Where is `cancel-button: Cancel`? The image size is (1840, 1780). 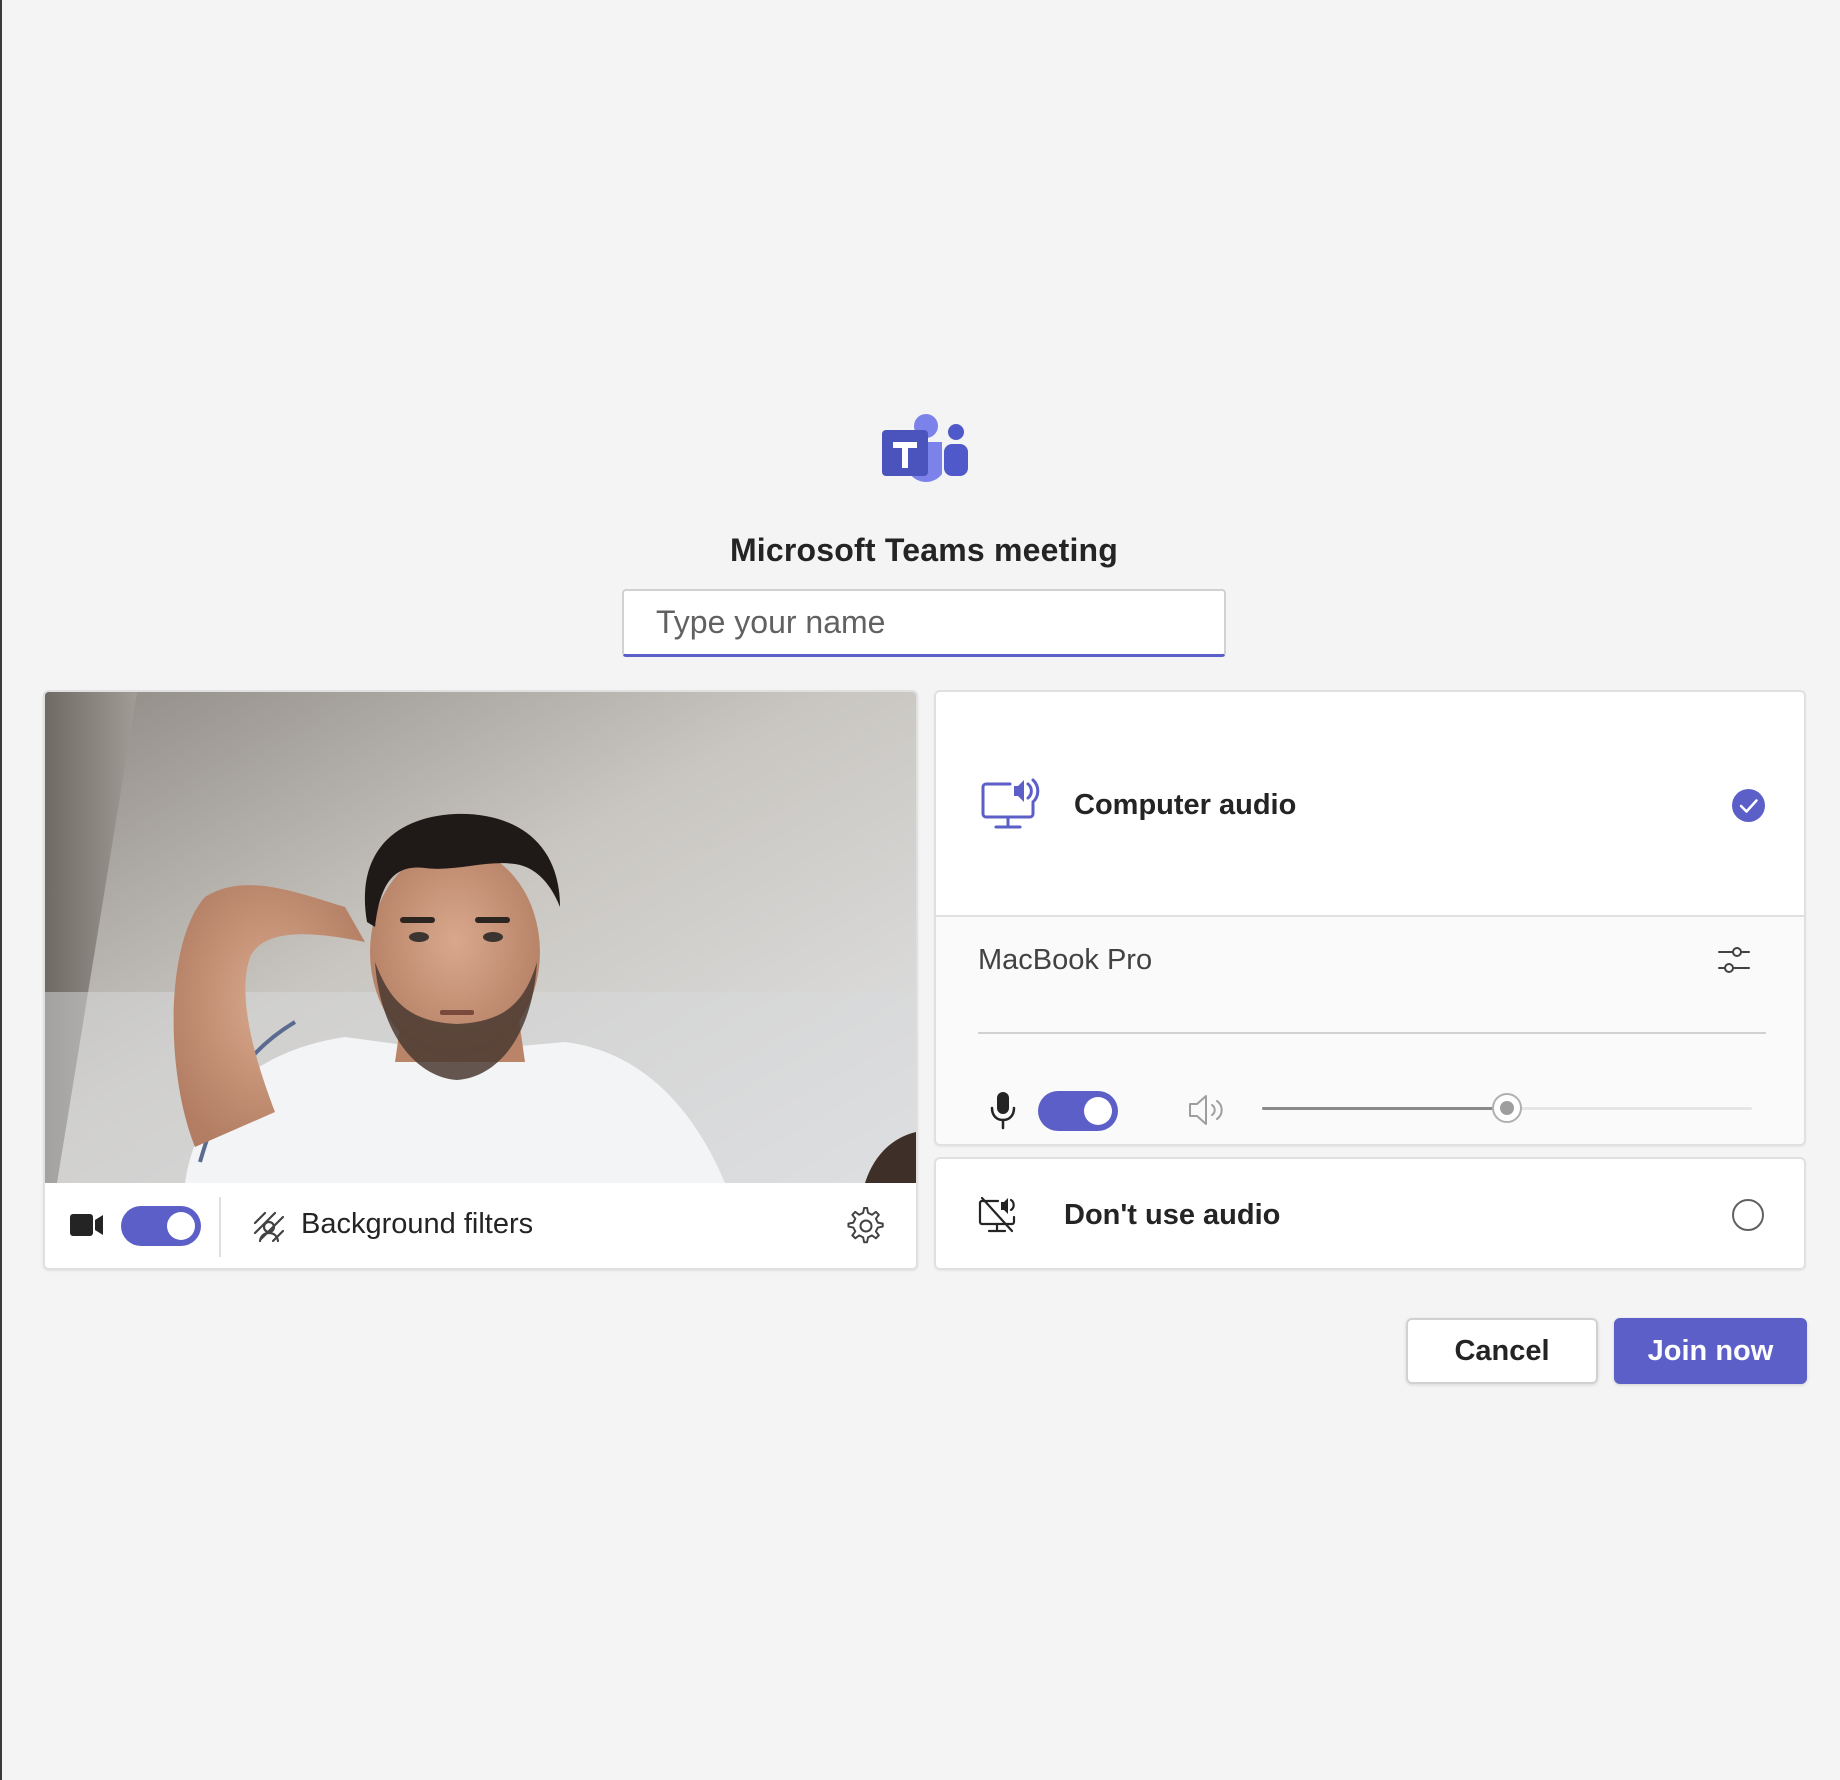 cancel-button: Cancel is located at coordinates (1502, 1351).